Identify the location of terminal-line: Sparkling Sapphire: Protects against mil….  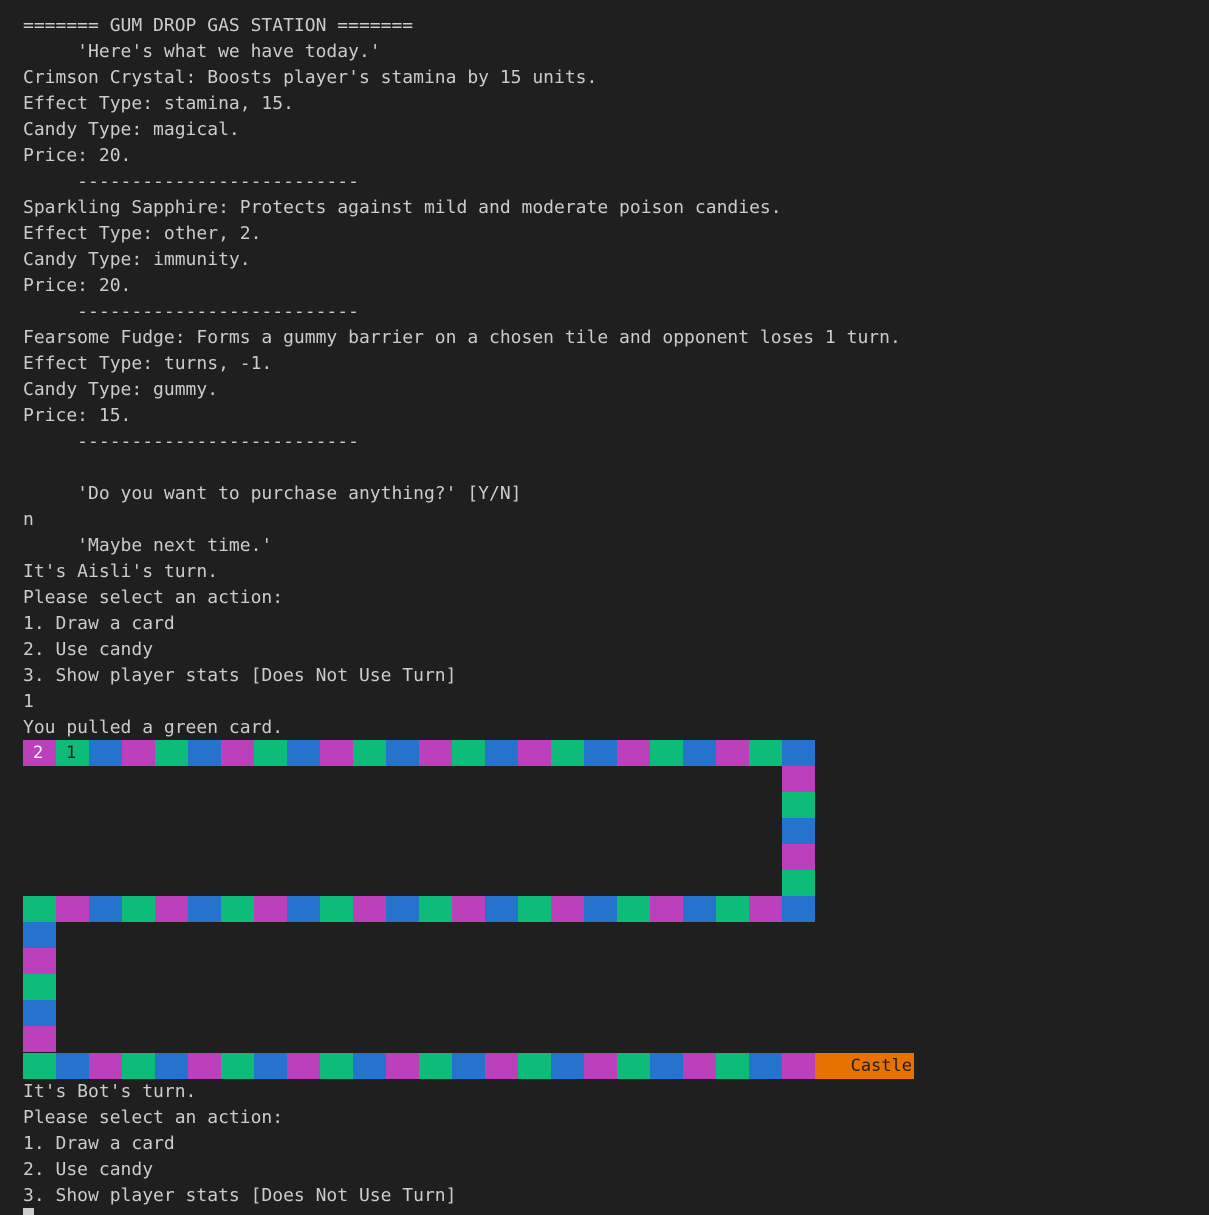
(402, 207).